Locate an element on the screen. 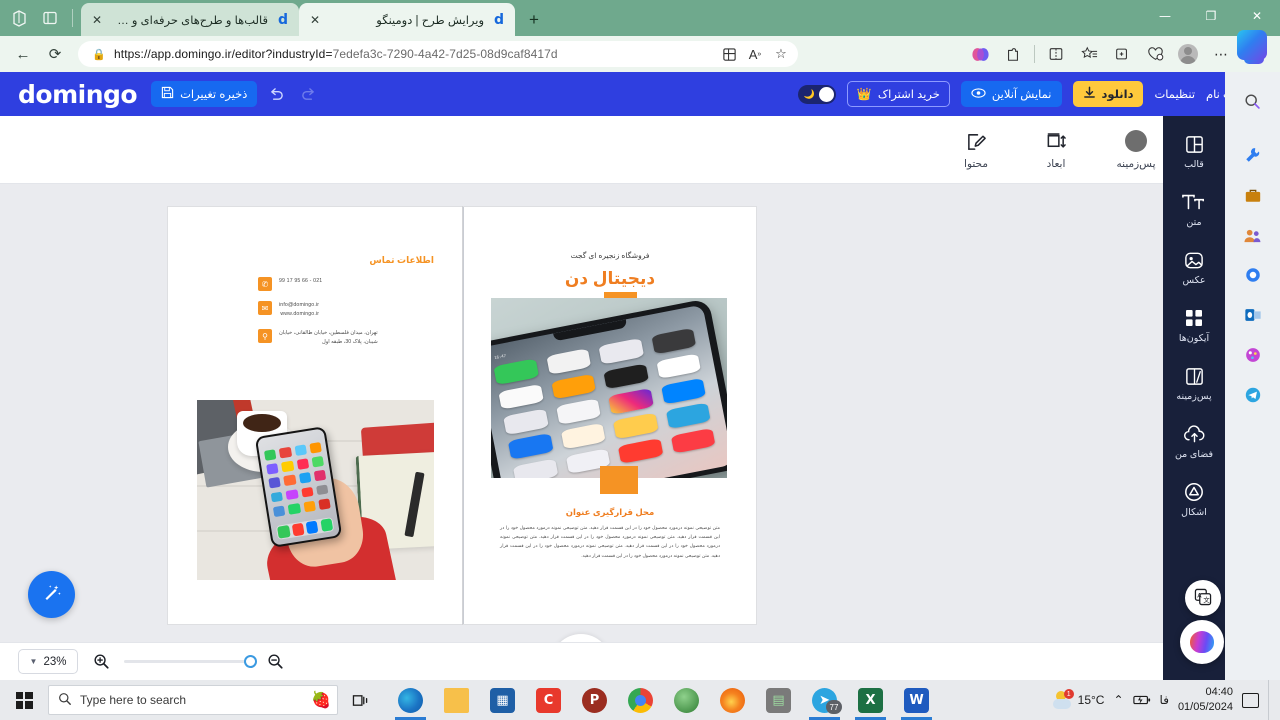 The height and width of the screenshot is (720, 1280). taskbar-app-potplayer: P is located at coordinates (594, 700).